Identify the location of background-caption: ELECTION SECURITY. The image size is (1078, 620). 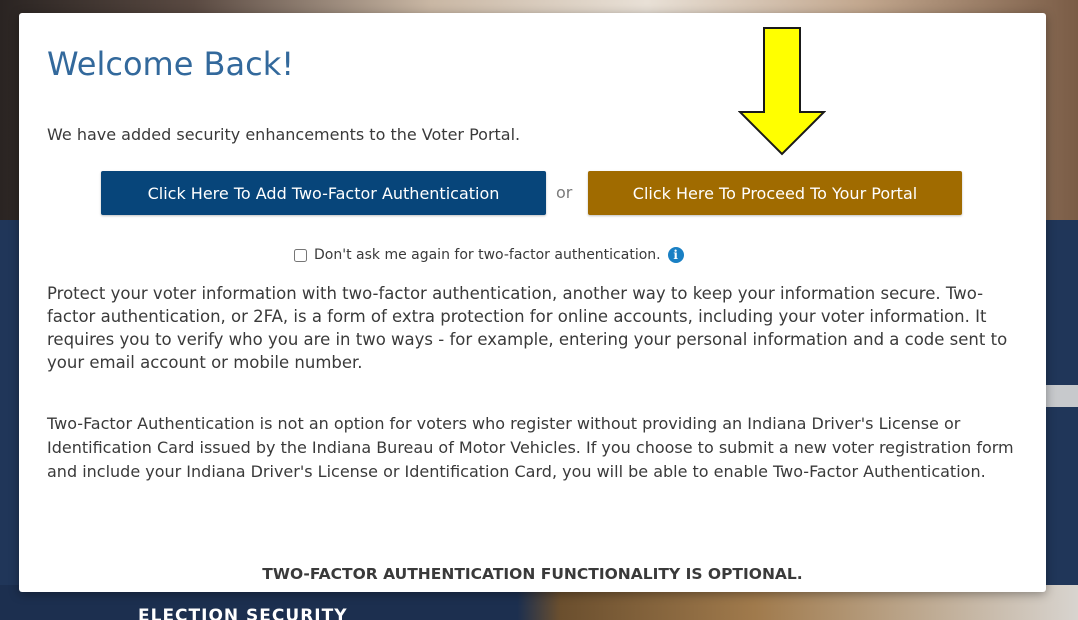
(243, 613).